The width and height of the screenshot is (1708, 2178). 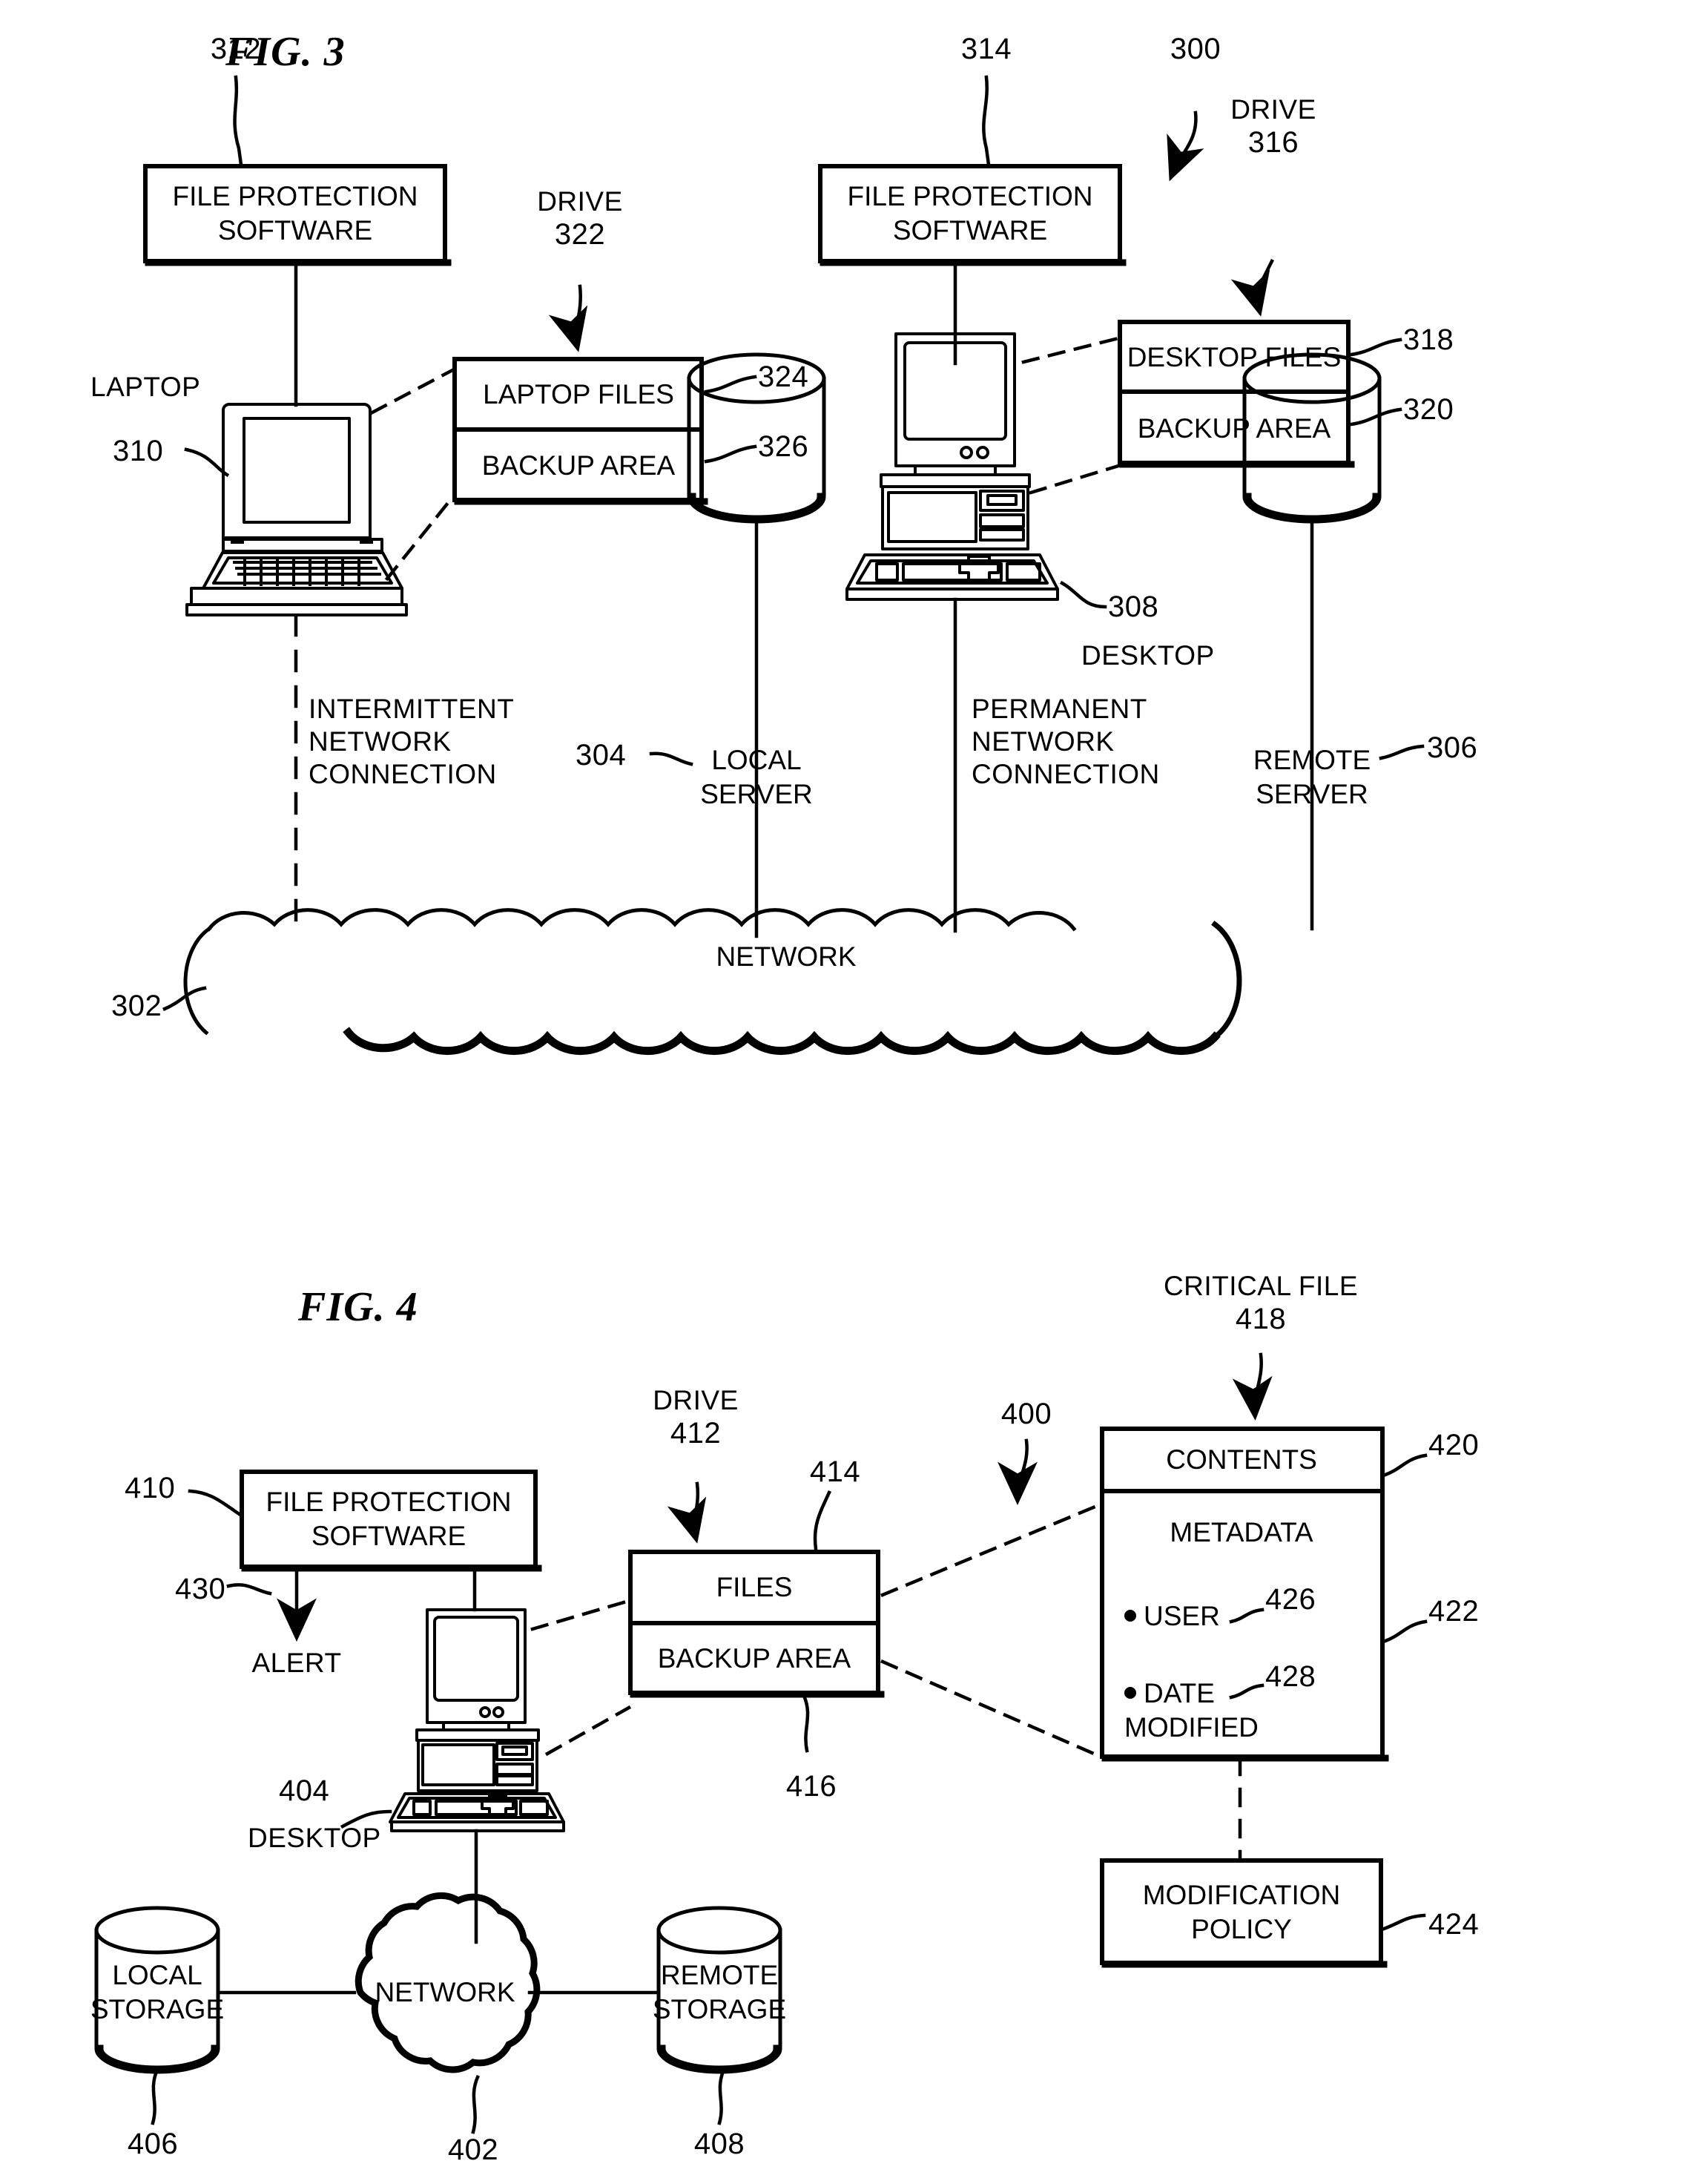 I want to click on fps-fig4-line1: FILE PROTECTION, so click(x=389, y=1502).